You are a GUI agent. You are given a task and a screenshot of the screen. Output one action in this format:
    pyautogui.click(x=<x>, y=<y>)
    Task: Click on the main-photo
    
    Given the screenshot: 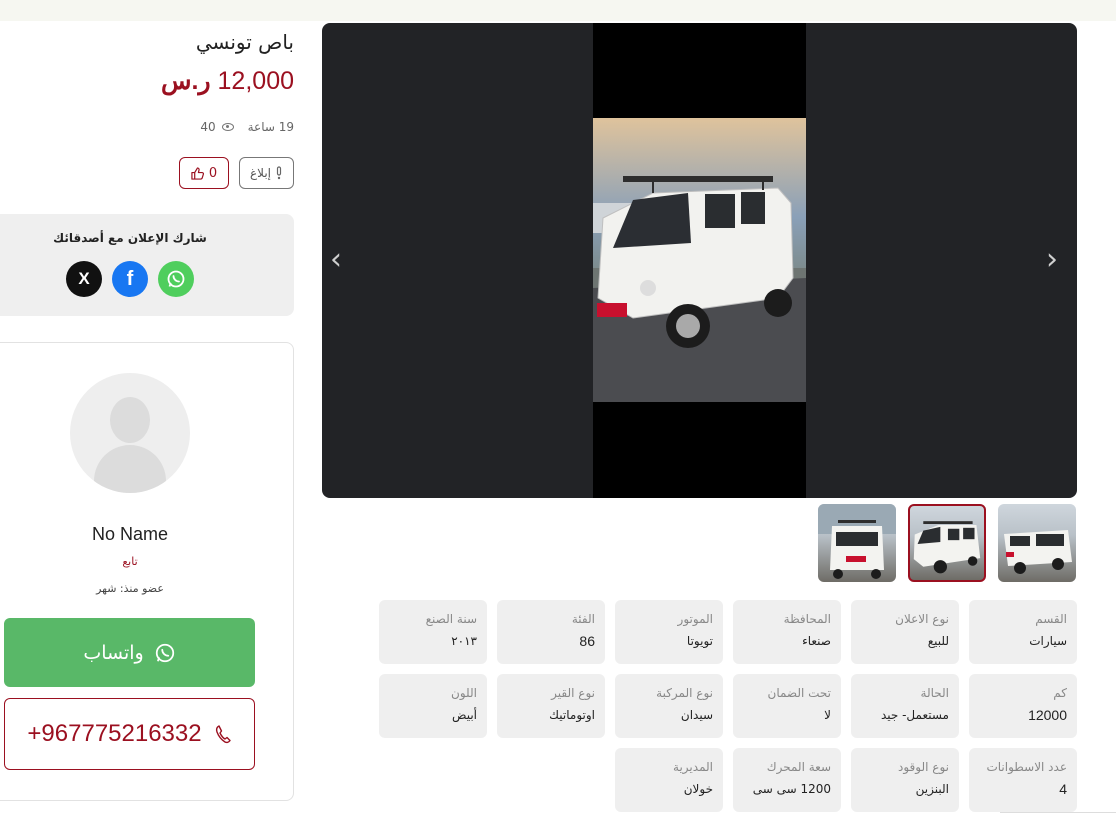 What is the action you would take?
    pyautogui.click(x=699, y=260)
    